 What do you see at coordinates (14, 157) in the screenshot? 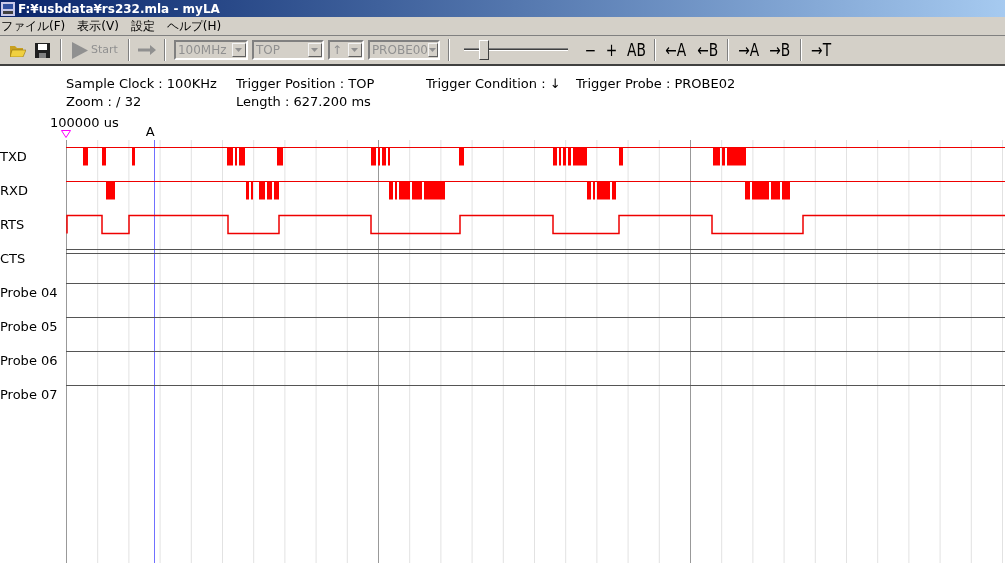
I see `channel-label: TXD` at bounding box center [14, 157].